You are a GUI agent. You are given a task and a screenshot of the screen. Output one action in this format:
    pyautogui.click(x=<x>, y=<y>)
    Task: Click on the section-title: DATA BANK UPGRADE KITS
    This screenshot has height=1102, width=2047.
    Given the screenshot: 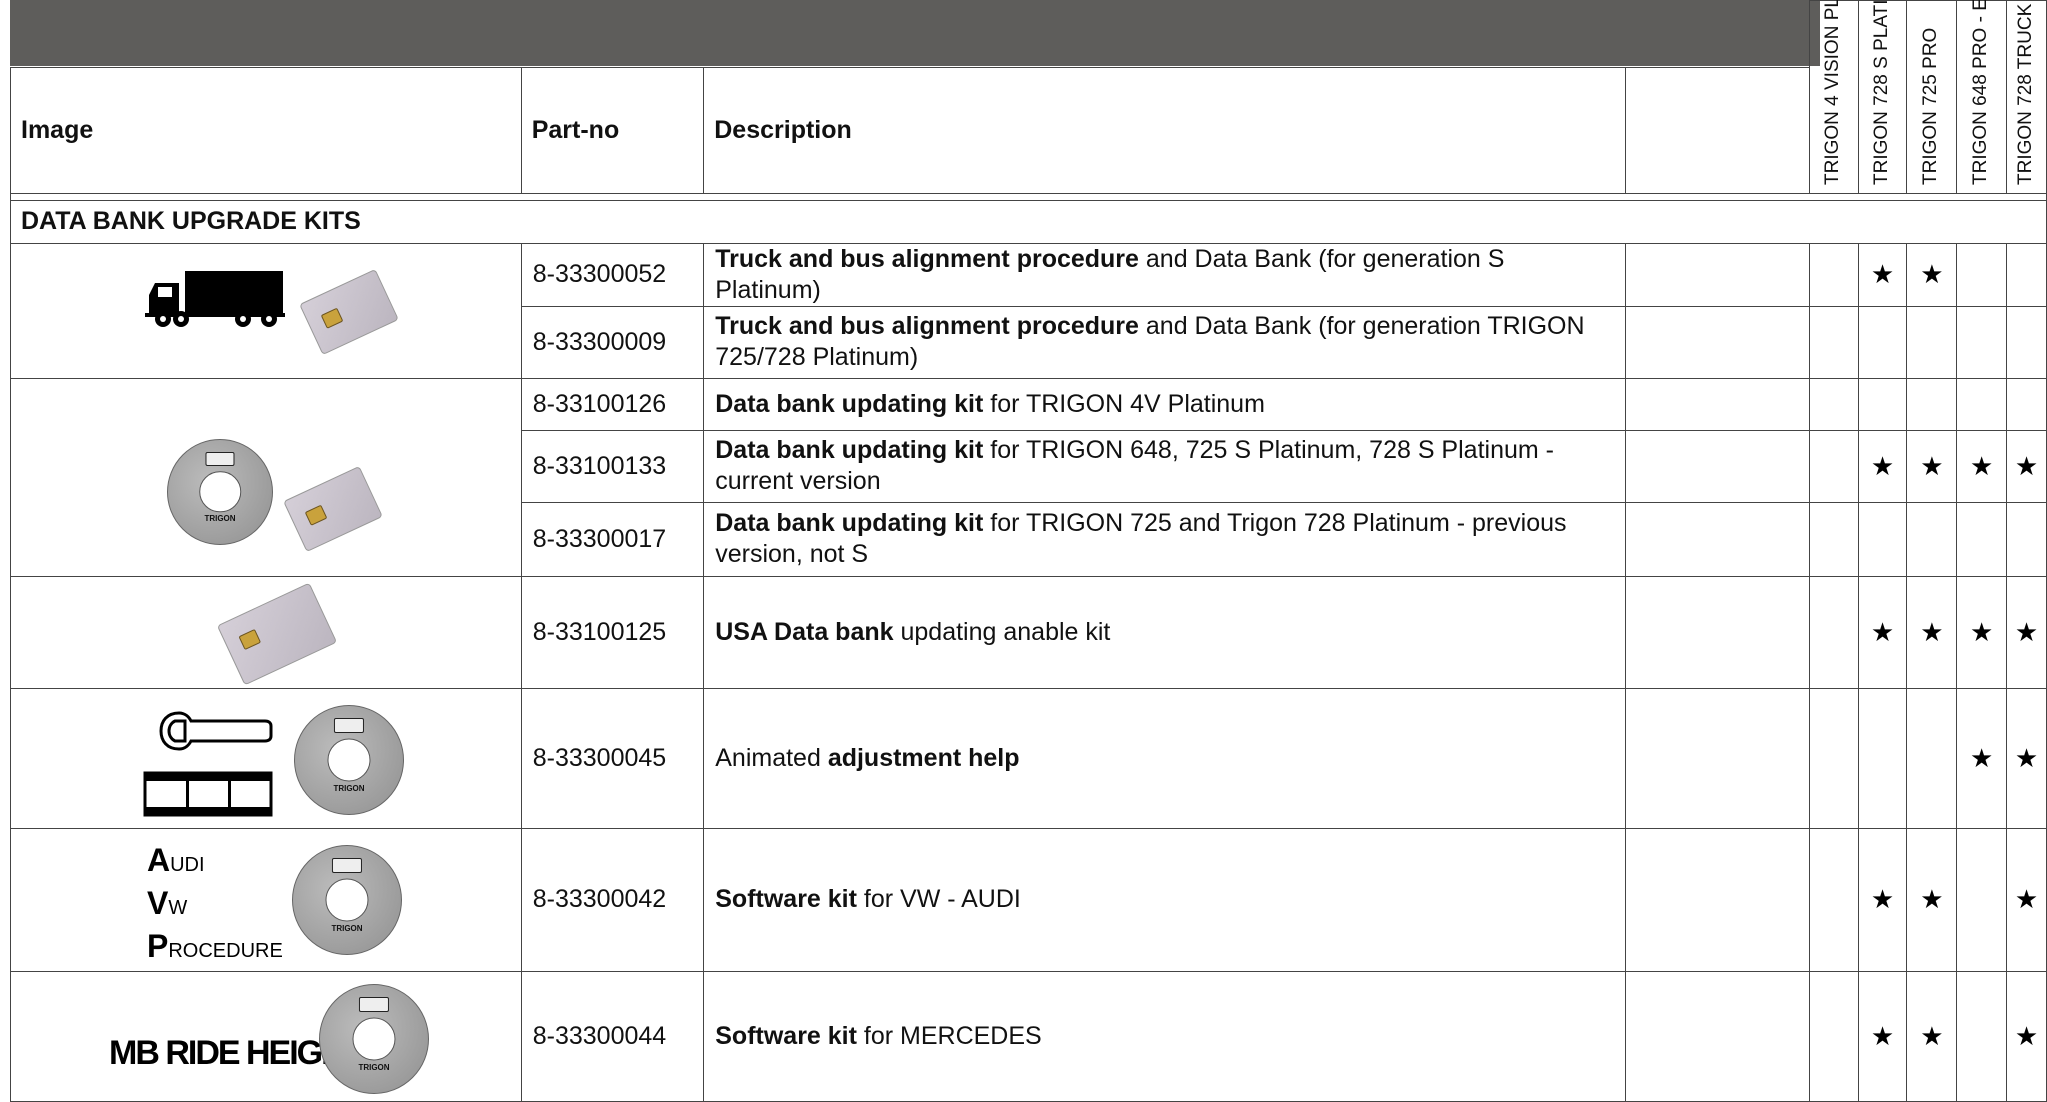 What is the action you would take?
    pyautogui.click(x=1028, y=221)
    